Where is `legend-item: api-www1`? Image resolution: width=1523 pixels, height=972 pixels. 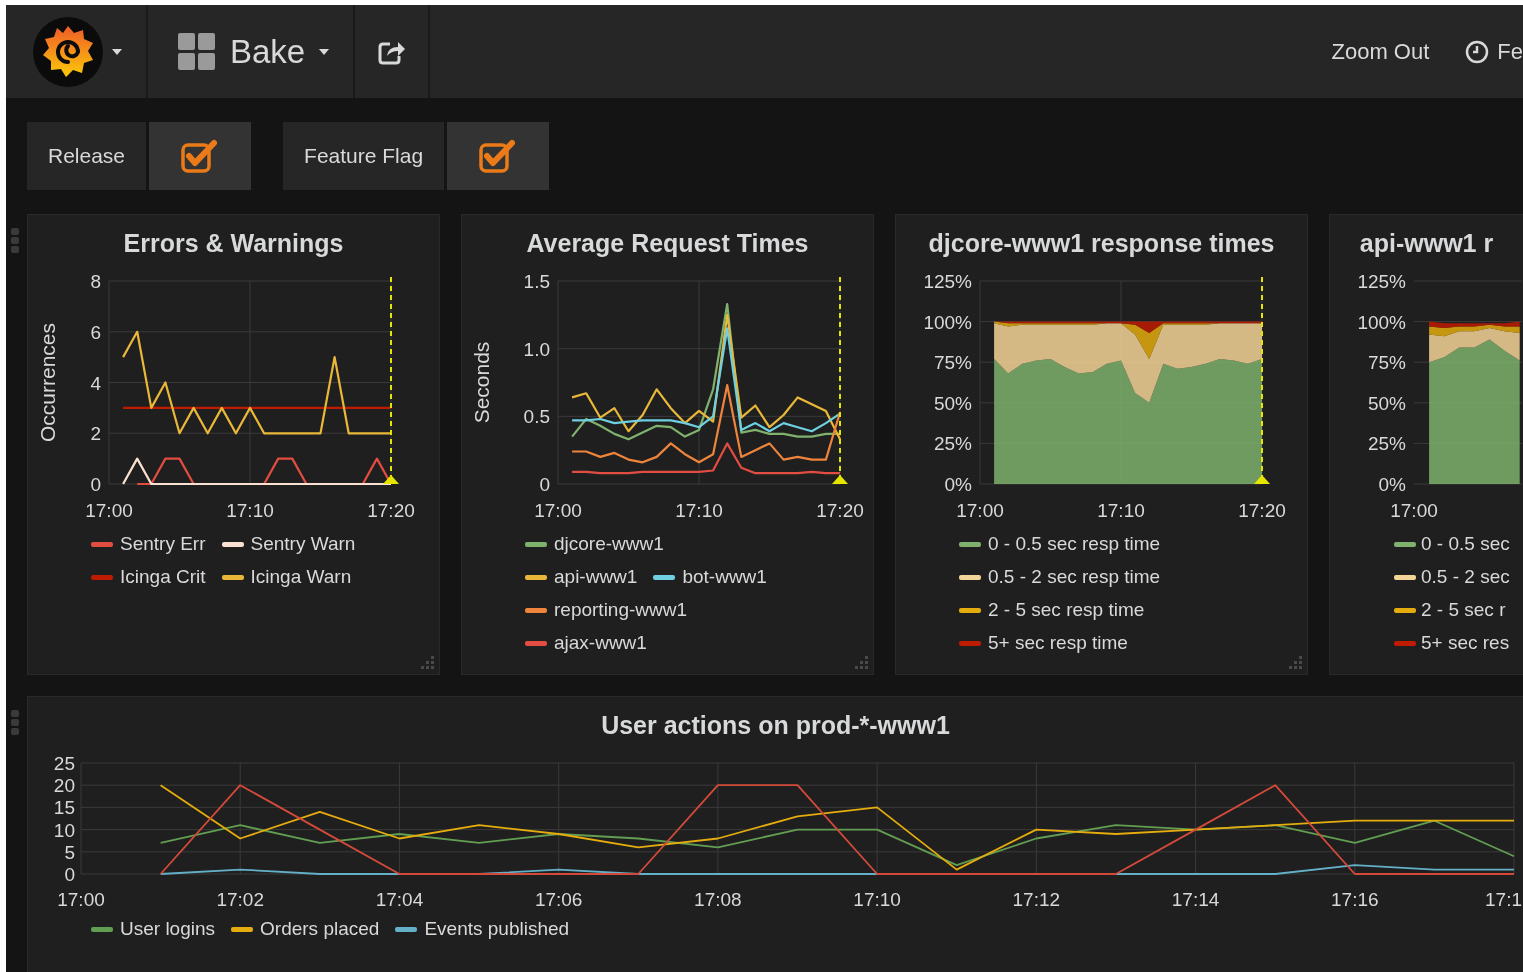 legend-item: api-www1 is located at coordinates (581, 577).